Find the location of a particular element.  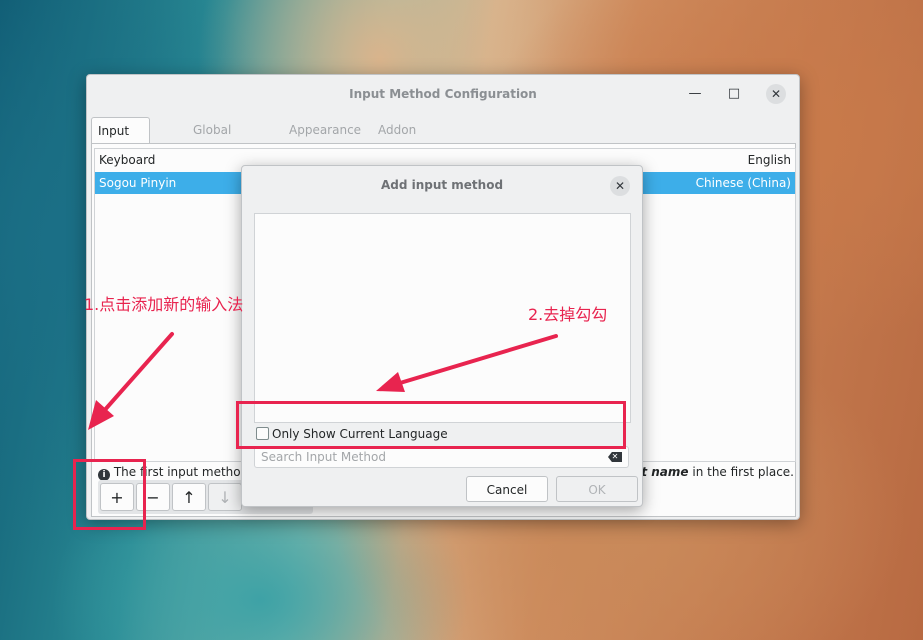

move-down-button: ↓ is located at coordinates (225, 497).